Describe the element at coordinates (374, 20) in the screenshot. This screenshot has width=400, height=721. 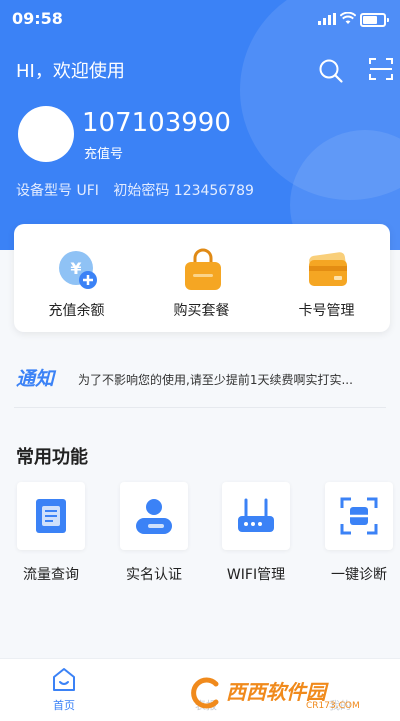
I see `battery-icon` at that location.